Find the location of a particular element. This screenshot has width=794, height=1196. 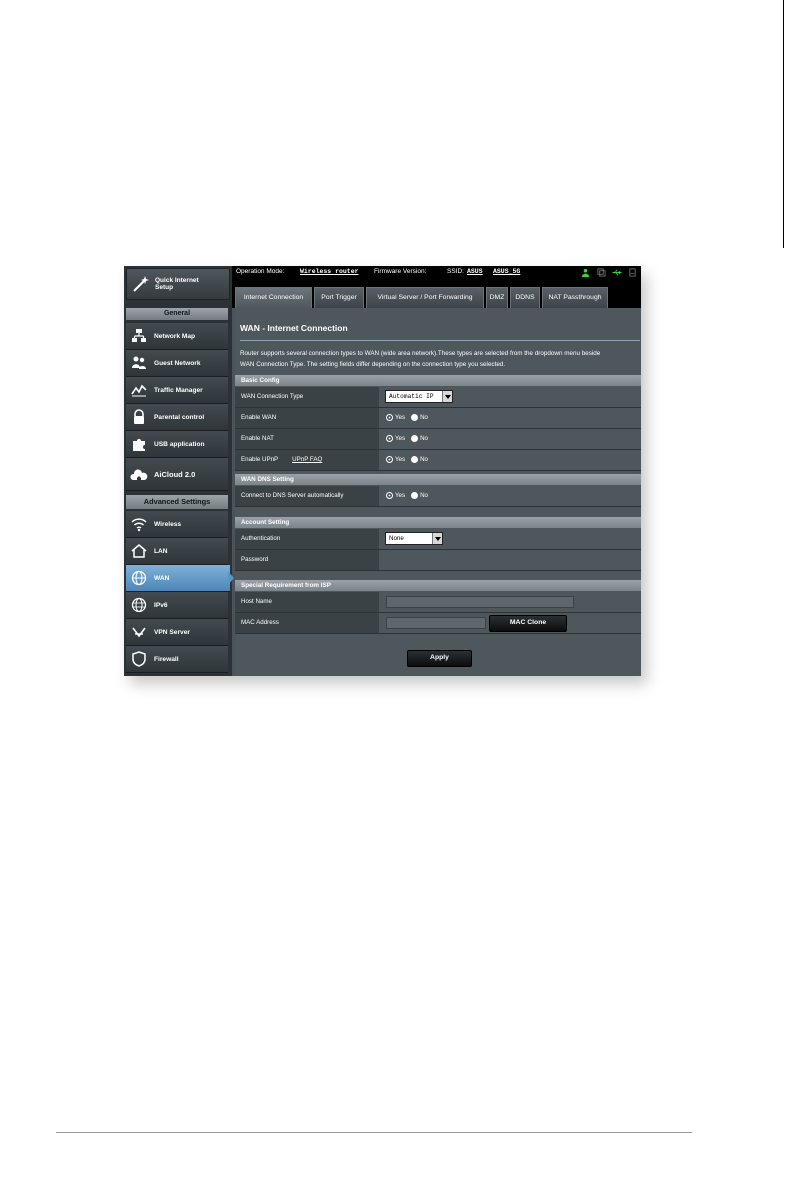

sidebar-item-vpn-server: VPN Server is located at coordinates (177, 632).